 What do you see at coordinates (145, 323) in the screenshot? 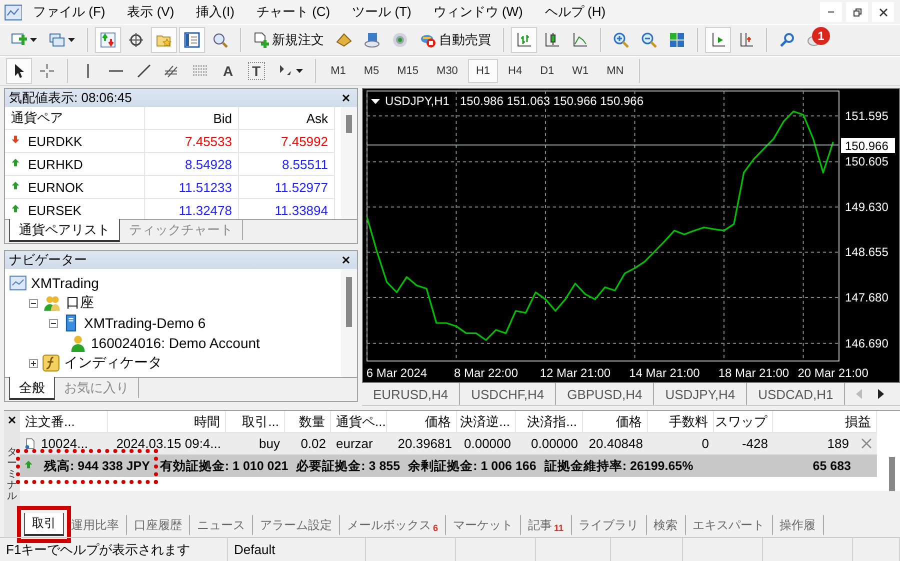
I see `tree-item: XMTrading-Demo 6` at bounding box center [145, 323].